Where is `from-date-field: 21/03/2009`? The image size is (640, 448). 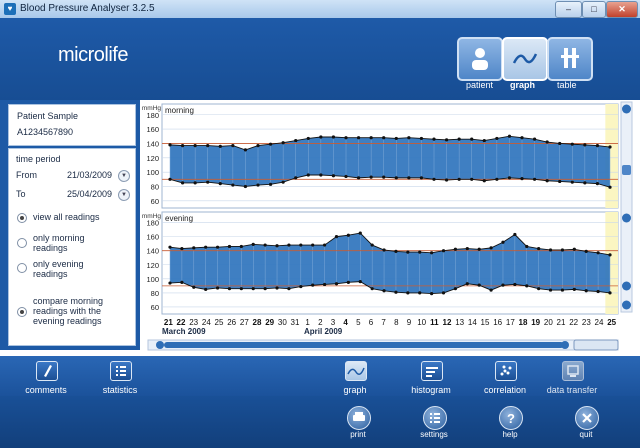
from-date-field: 21/03/2009 is located at coordinates (89, 175).